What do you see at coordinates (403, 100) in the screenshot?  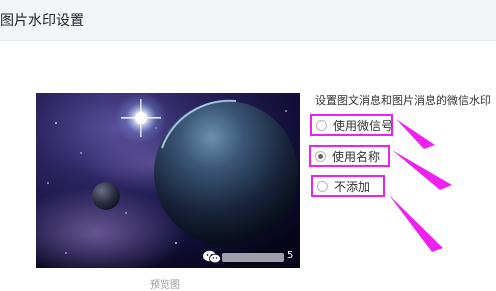 I see `watermark-setting-prompt: 设置图文消息和图片消息的微信水印` at bounding box center [403, 100].